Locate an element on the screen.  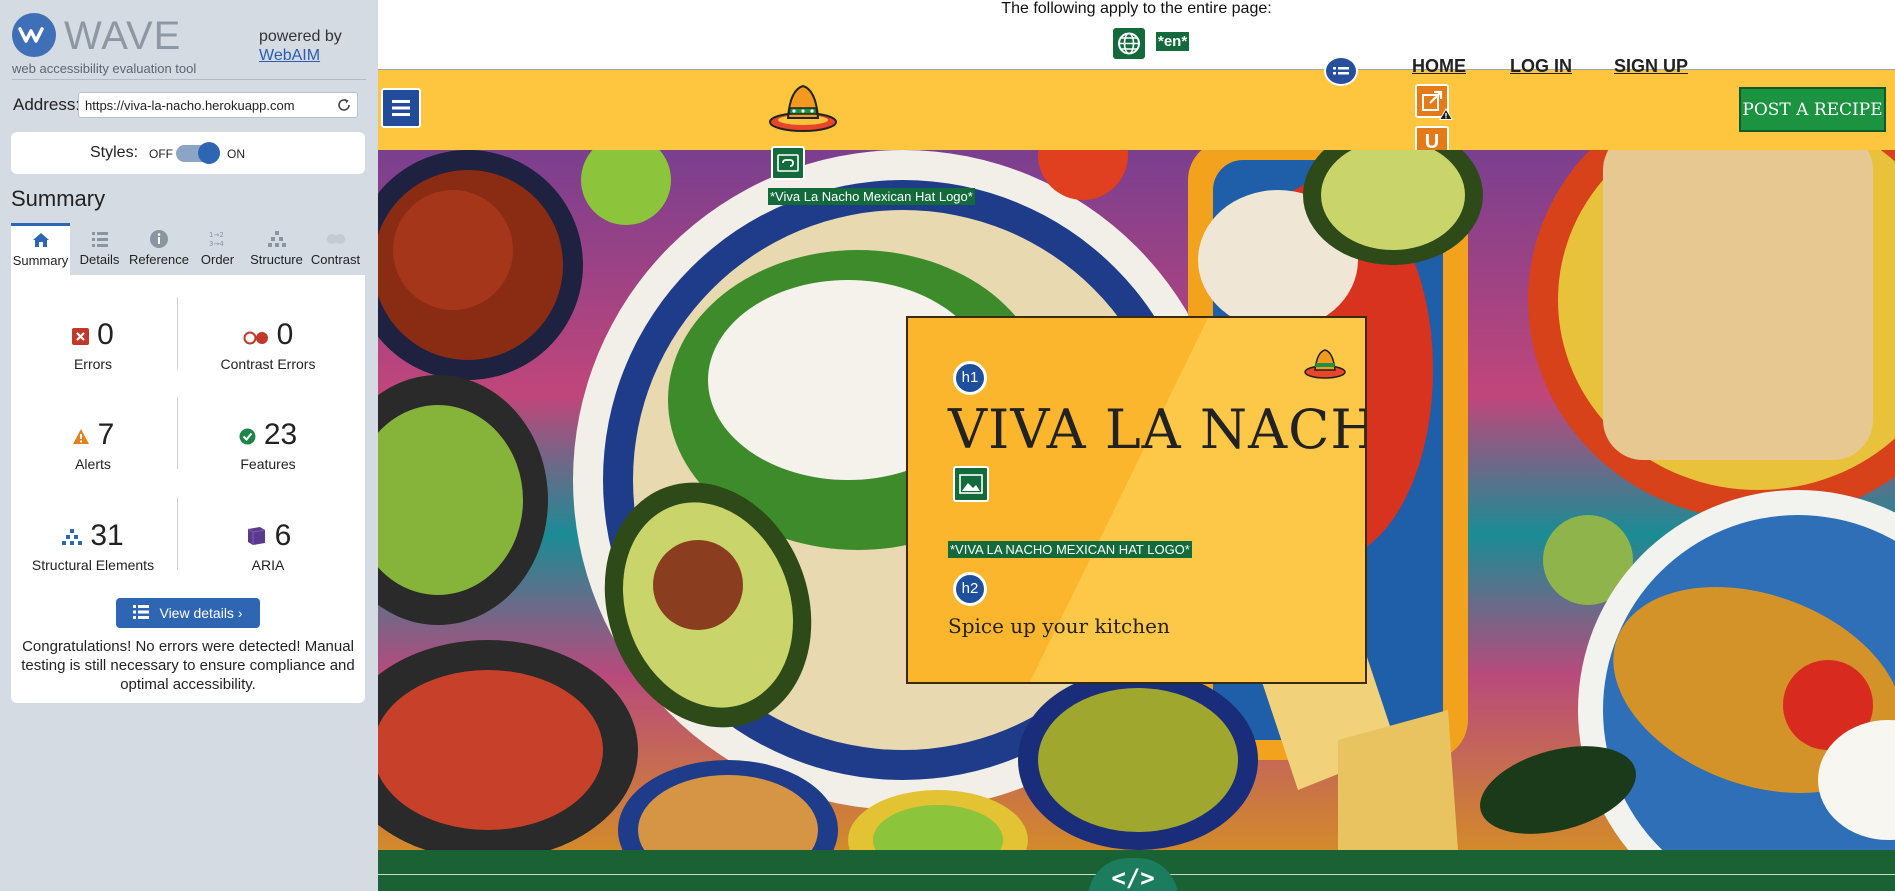
alerts-stat: 7 Alerts is located at coordinates (93, 457).